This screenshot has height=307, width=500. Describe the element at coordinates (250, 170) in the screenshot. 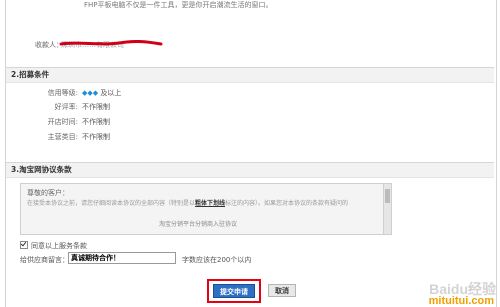

I see `section-title-agreement: 3.淘宝网协议条款` at that location.